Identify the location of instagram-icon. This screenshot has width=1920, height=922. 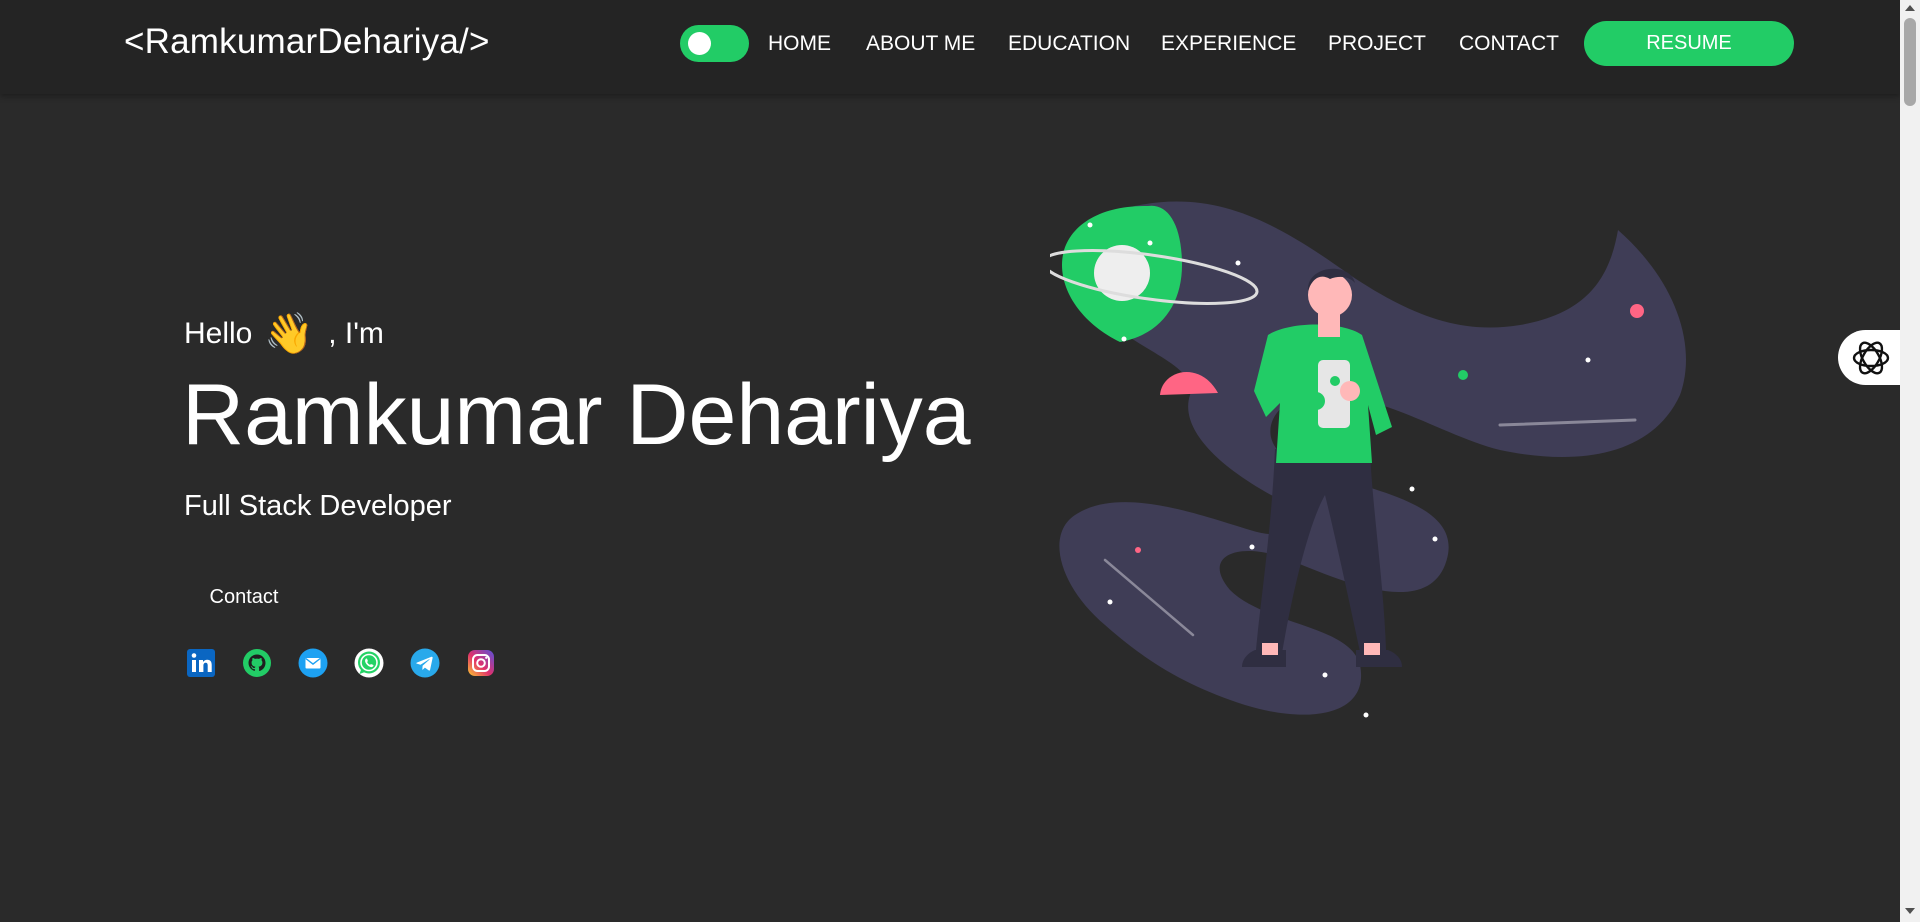
(481, 663).